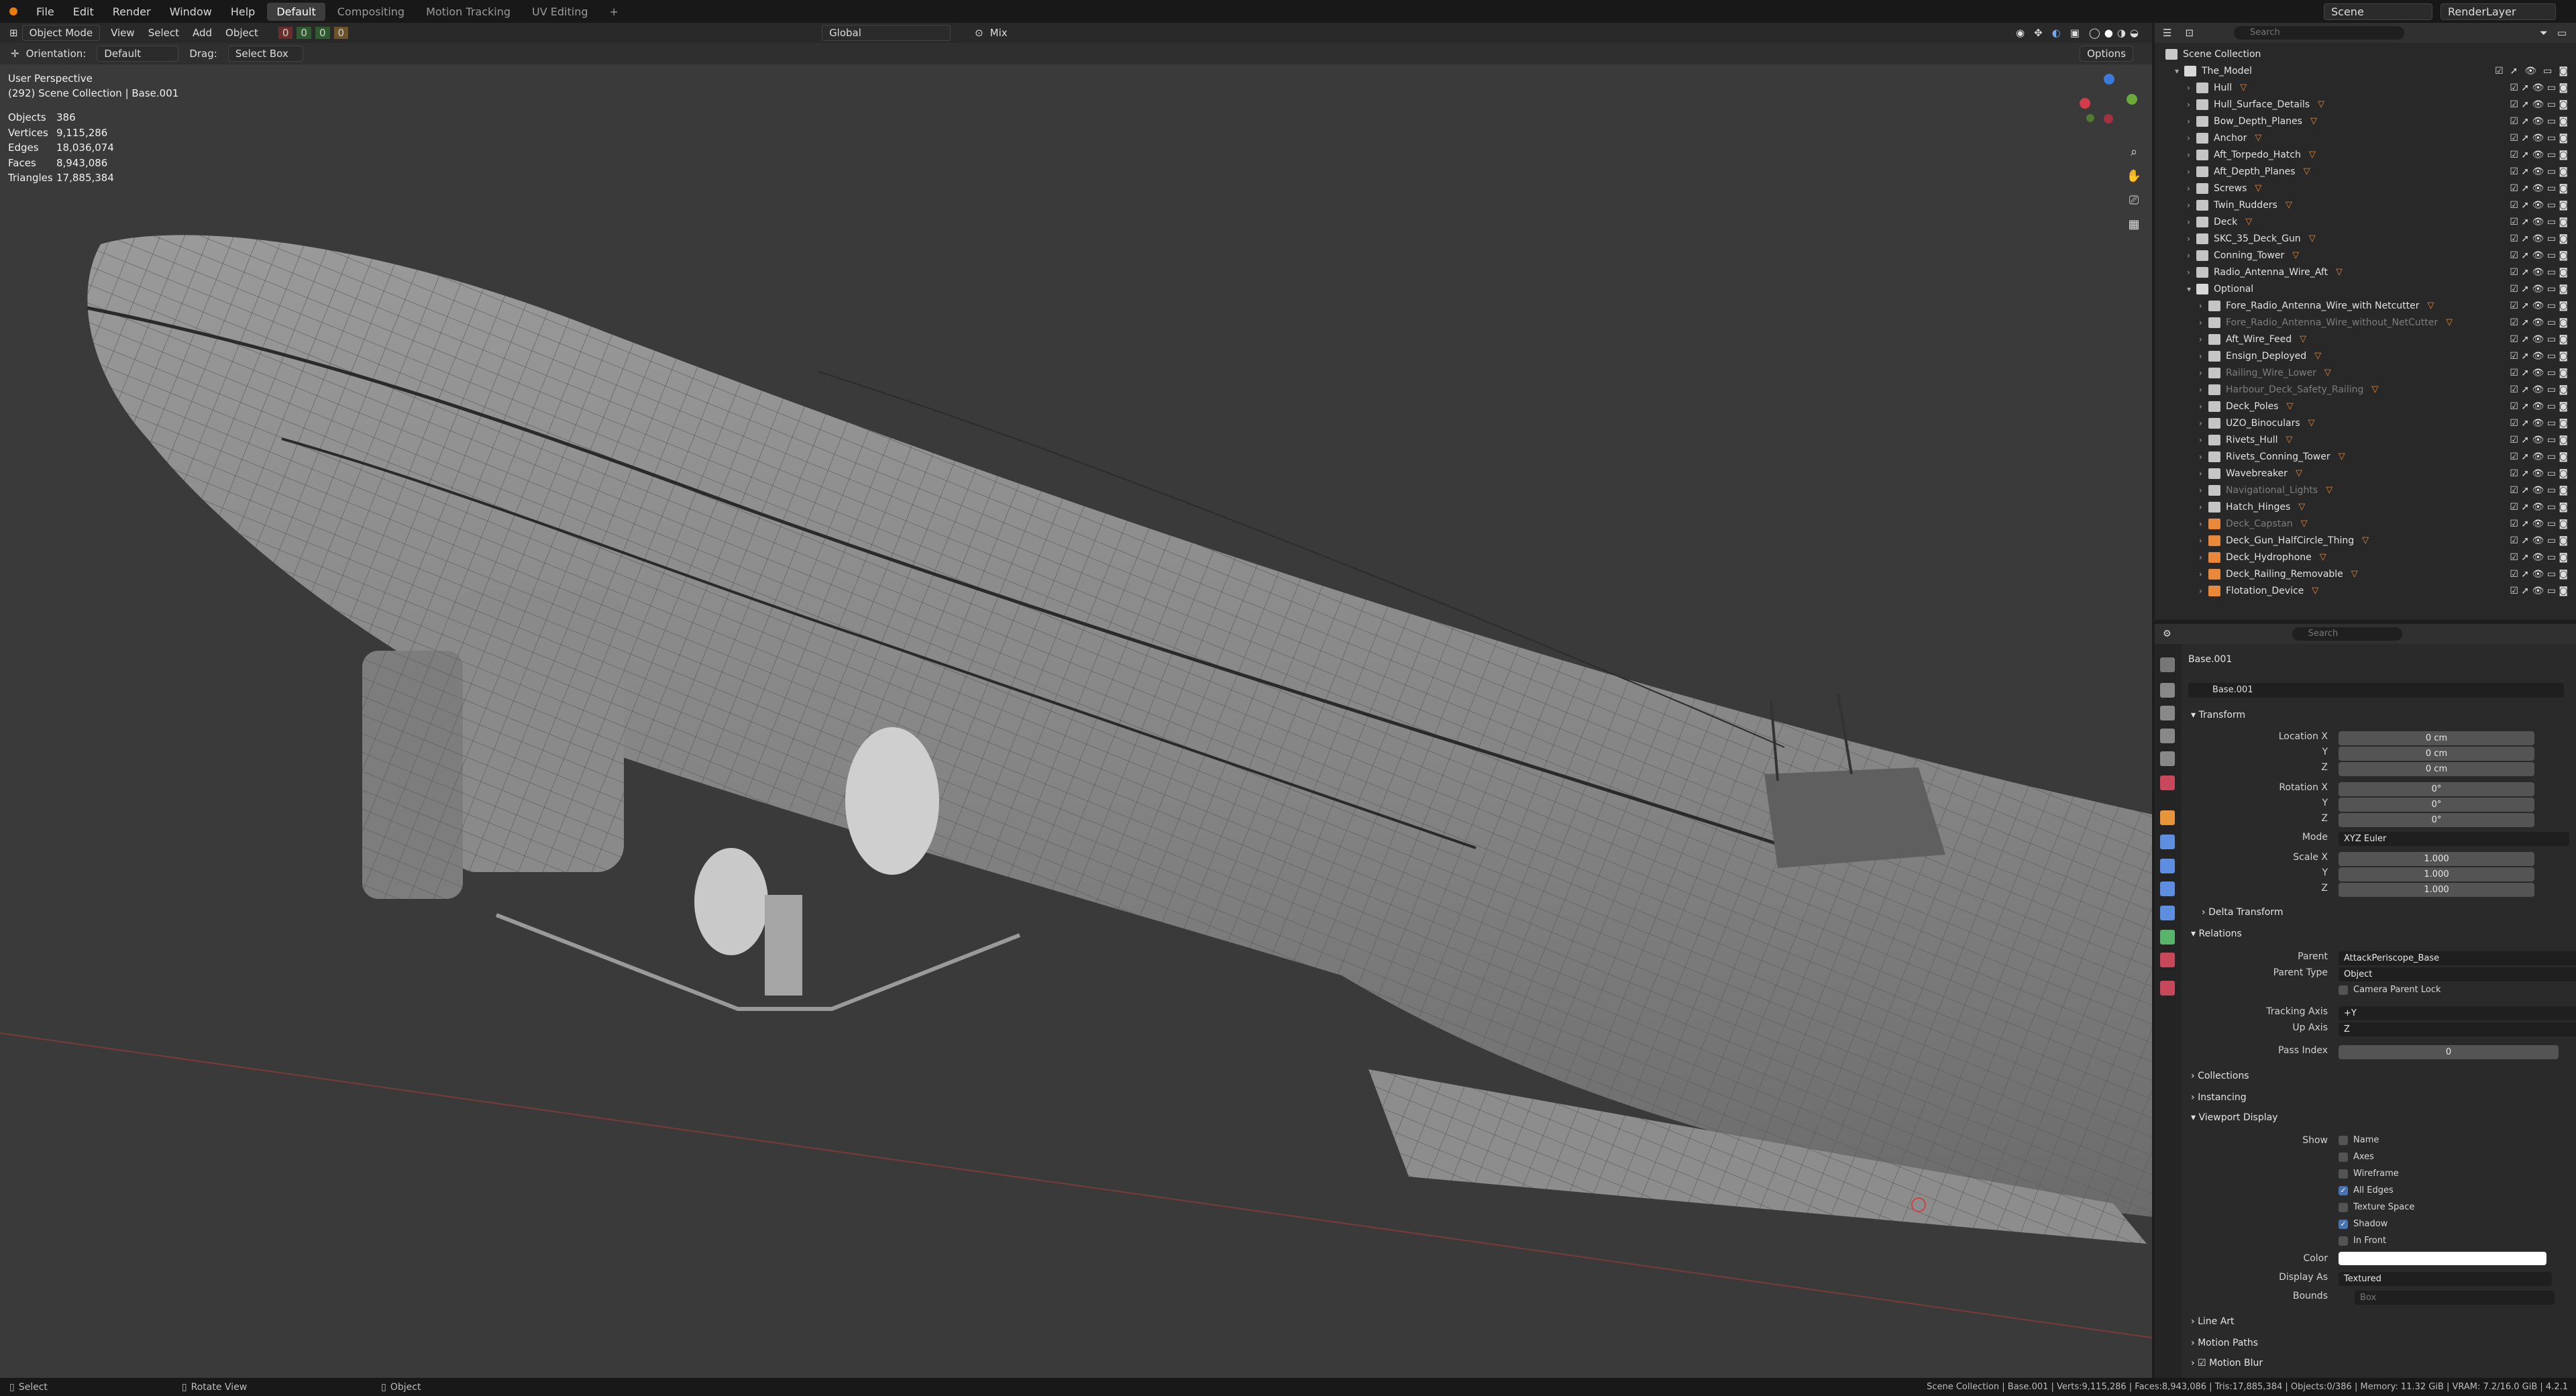 The height and width of the screenshot is (1396, 2576). I want to click on outliner-row: › Aft_Torpedo_Hatch ▽ ☑ ➚ 👁 ▭ ◙, so click(2365, 154).